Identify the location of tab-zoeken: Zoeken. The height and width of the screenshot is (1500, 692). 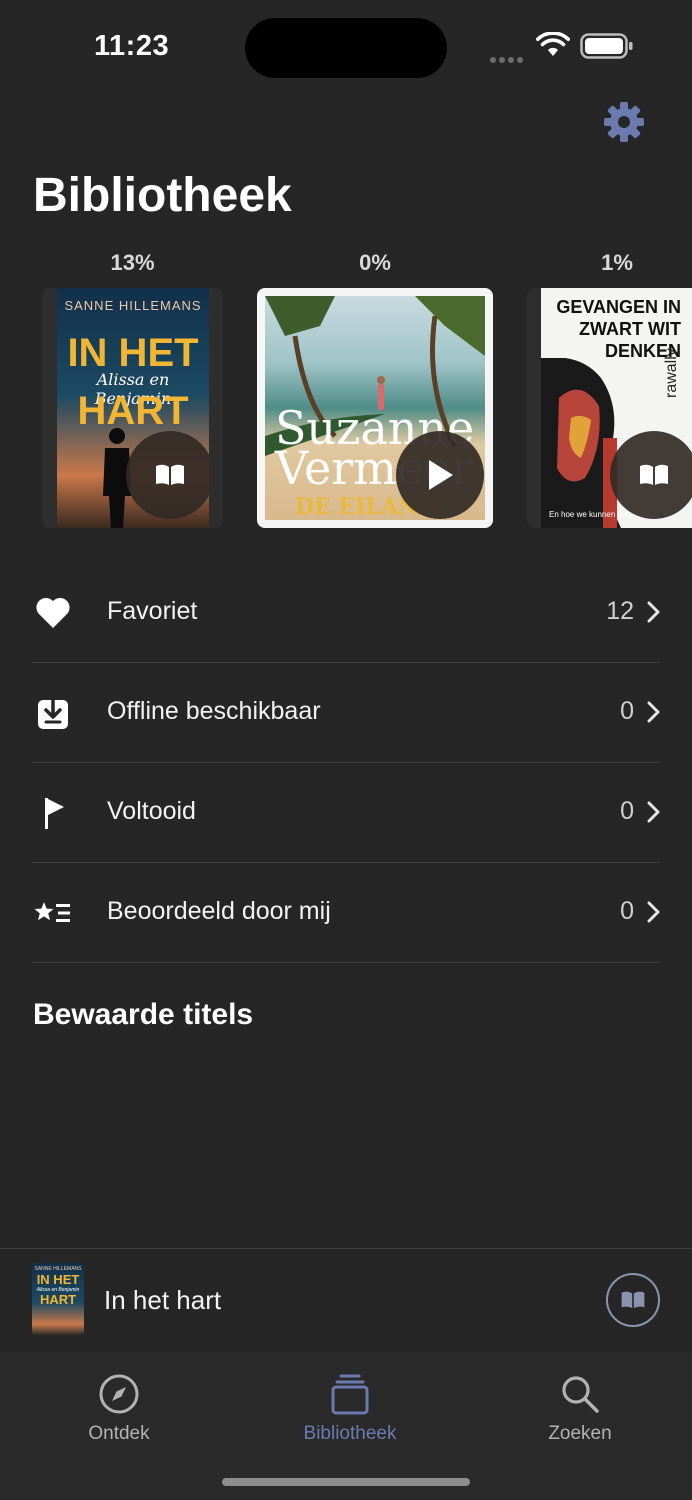
(580, 1407).